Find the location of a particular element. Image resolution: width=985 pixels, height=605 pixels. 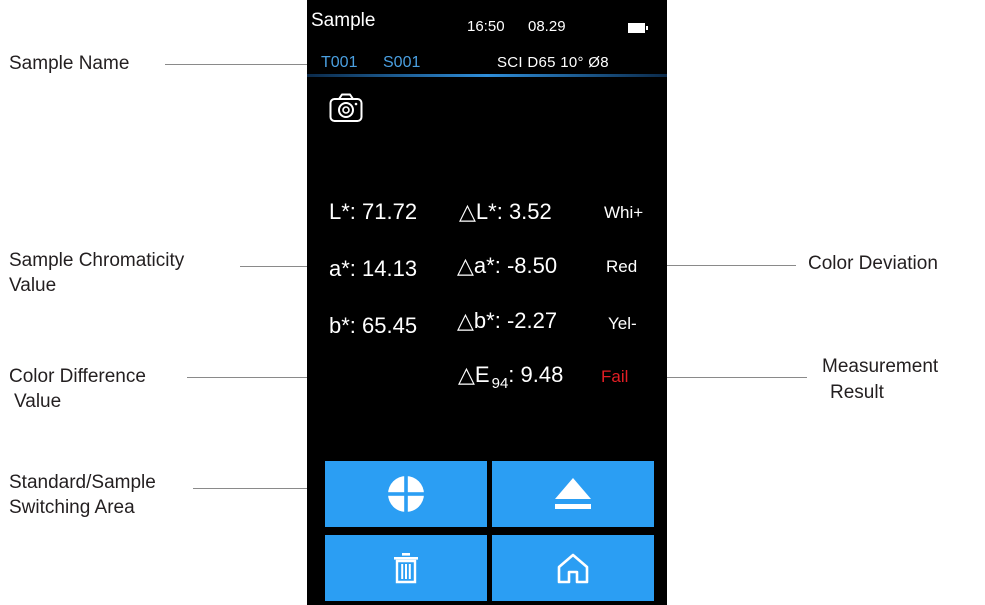

home-button is located at coordinates (573, 568).